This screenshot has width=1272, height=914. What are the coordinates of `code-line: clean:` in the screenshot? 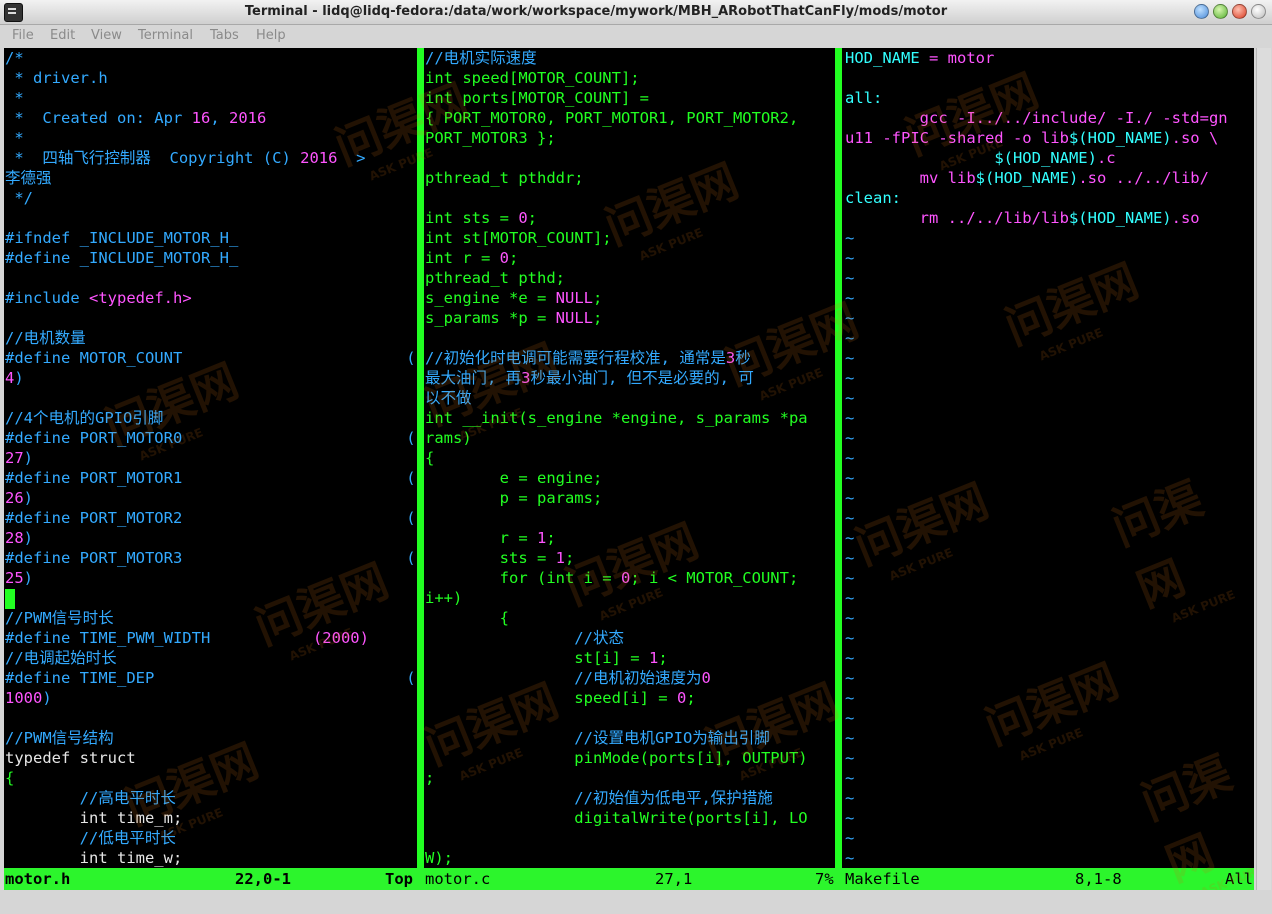 It's located at (873, 198).